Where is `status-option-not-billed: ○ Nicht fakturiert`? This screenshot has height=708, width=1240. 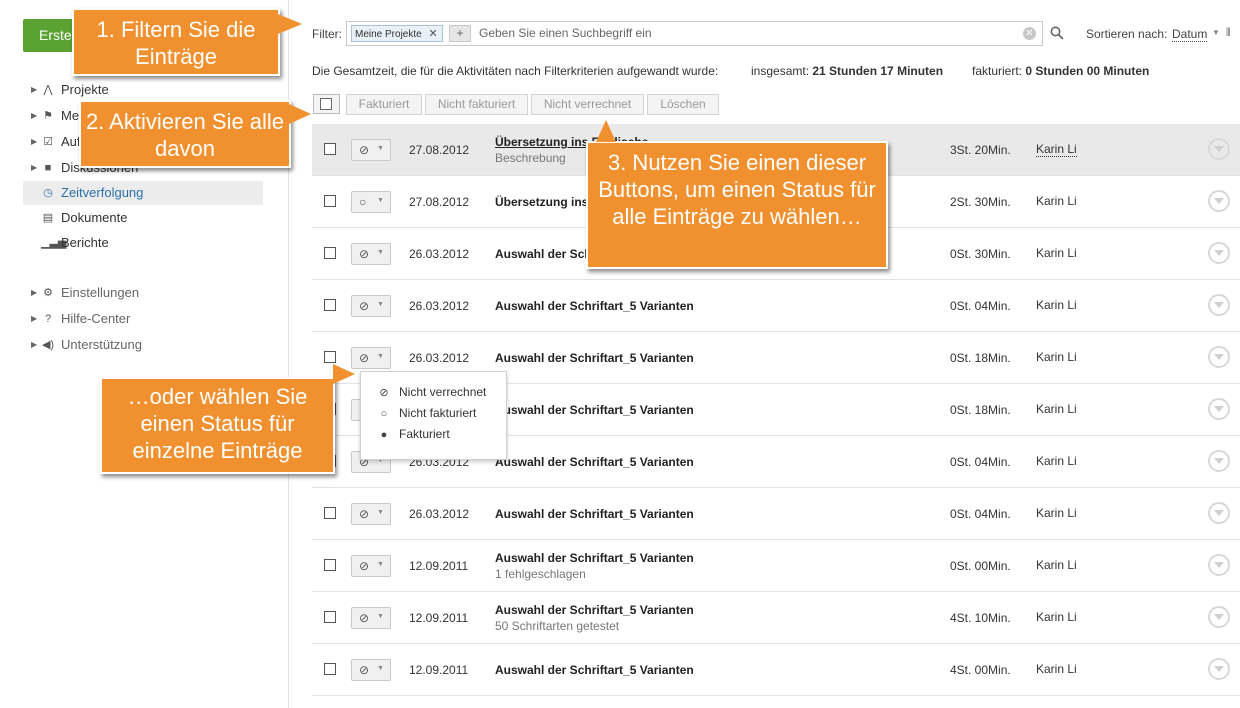 status-option-not-billed: ○ Nicht fakturiert is located at coordinates (427, 413).